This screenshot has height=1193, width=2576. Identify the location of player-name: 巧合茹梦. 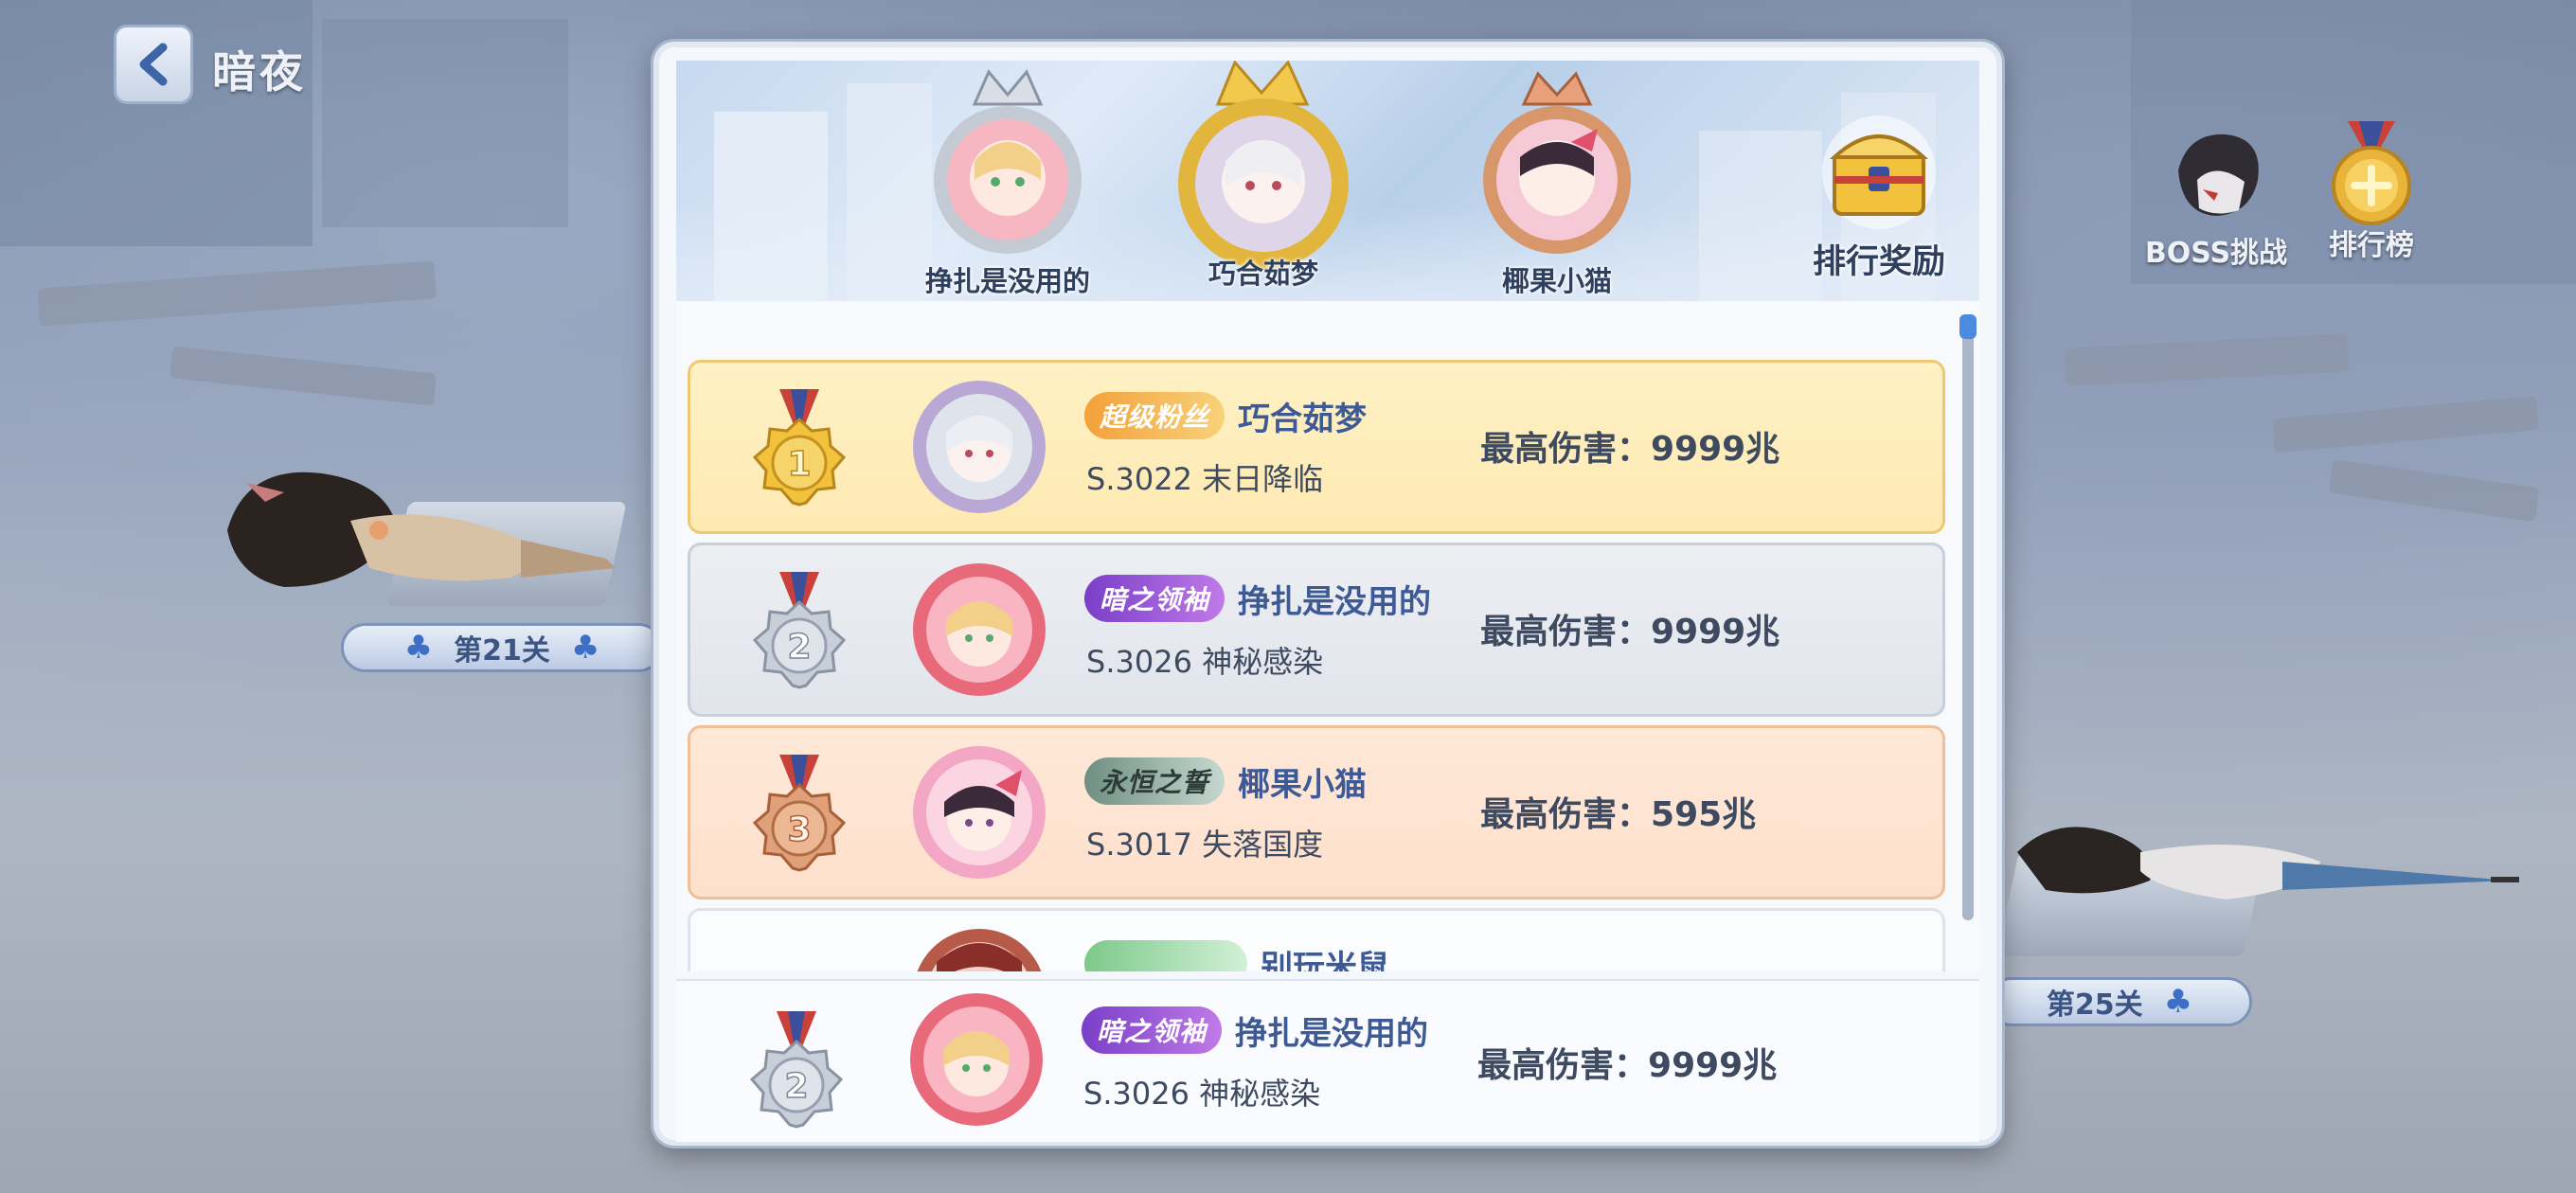
(1302, 416).